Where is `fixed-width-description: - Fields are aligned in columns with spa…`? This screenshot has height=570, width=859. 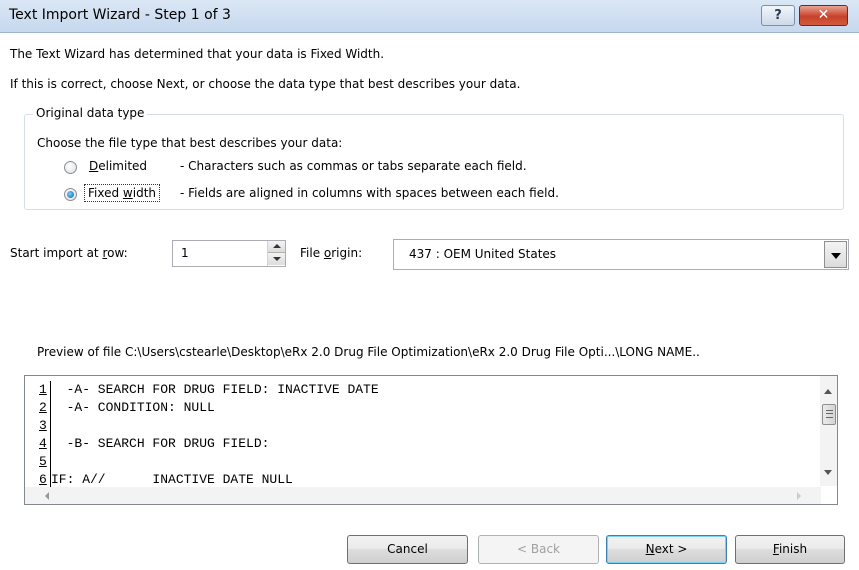
fixed-width-description: - Fields are aligned in columns with spa… is located at coordinates (369, 193).